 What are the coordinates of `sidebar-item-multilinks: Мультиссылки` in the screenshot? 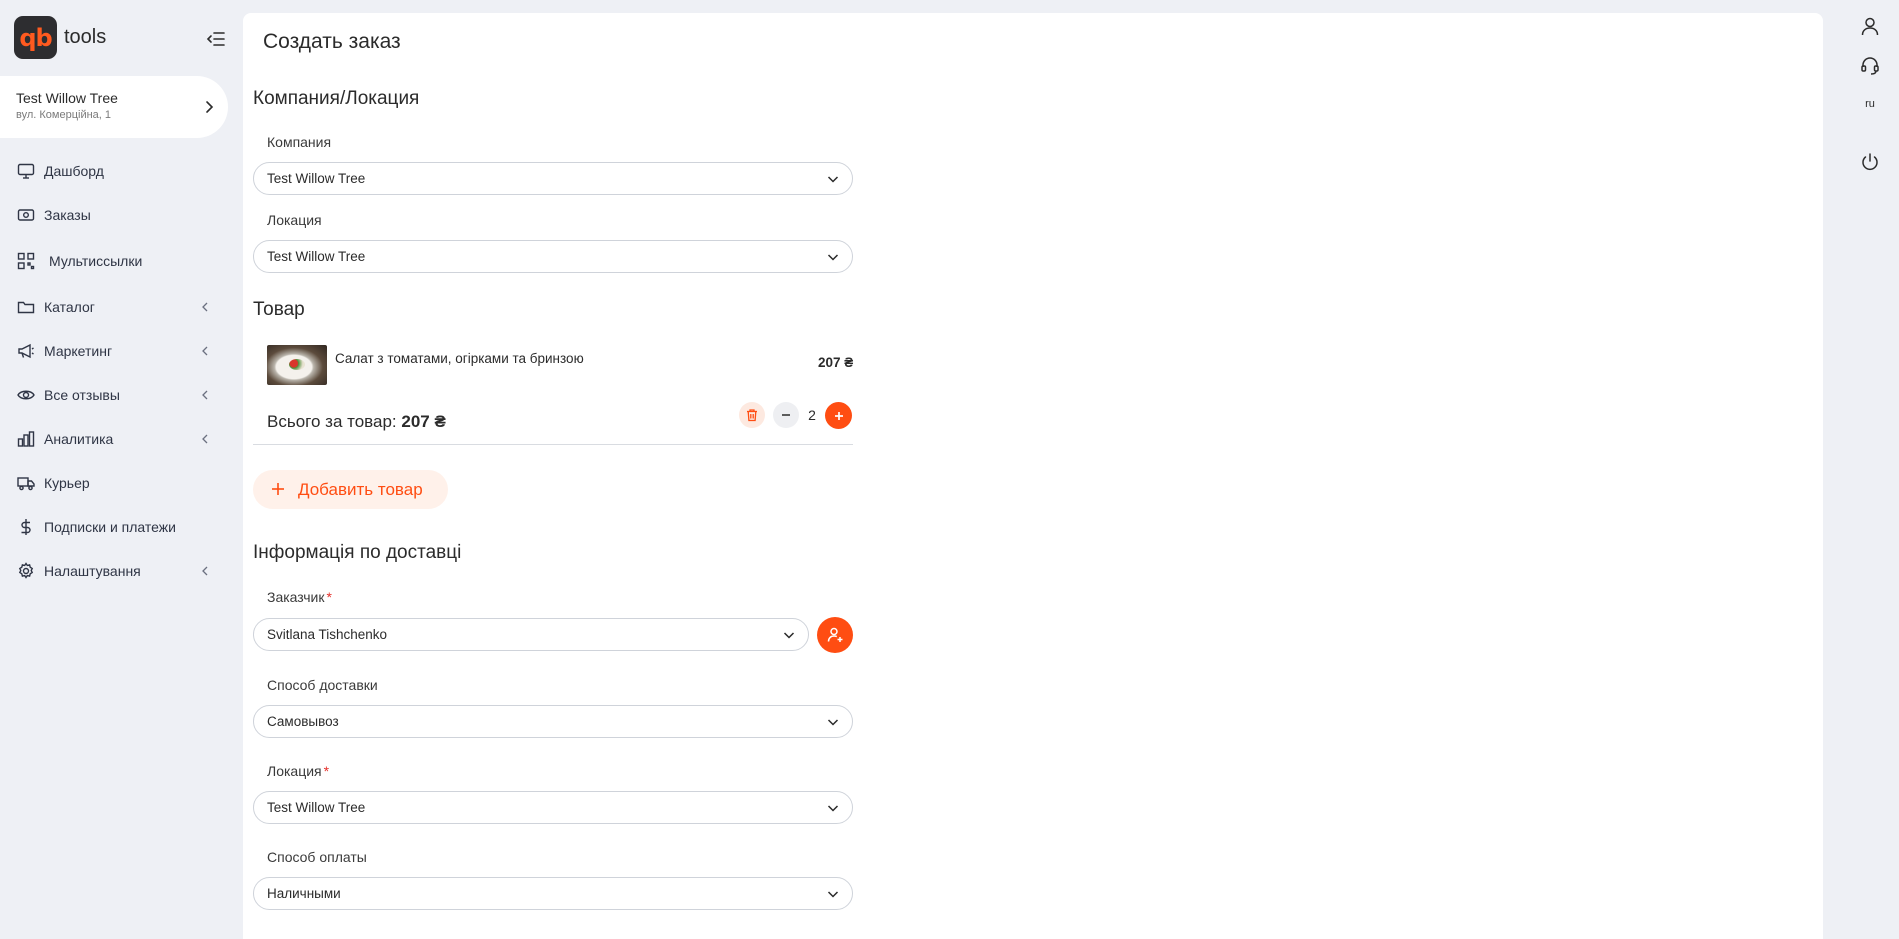 It's located at (116, 261).